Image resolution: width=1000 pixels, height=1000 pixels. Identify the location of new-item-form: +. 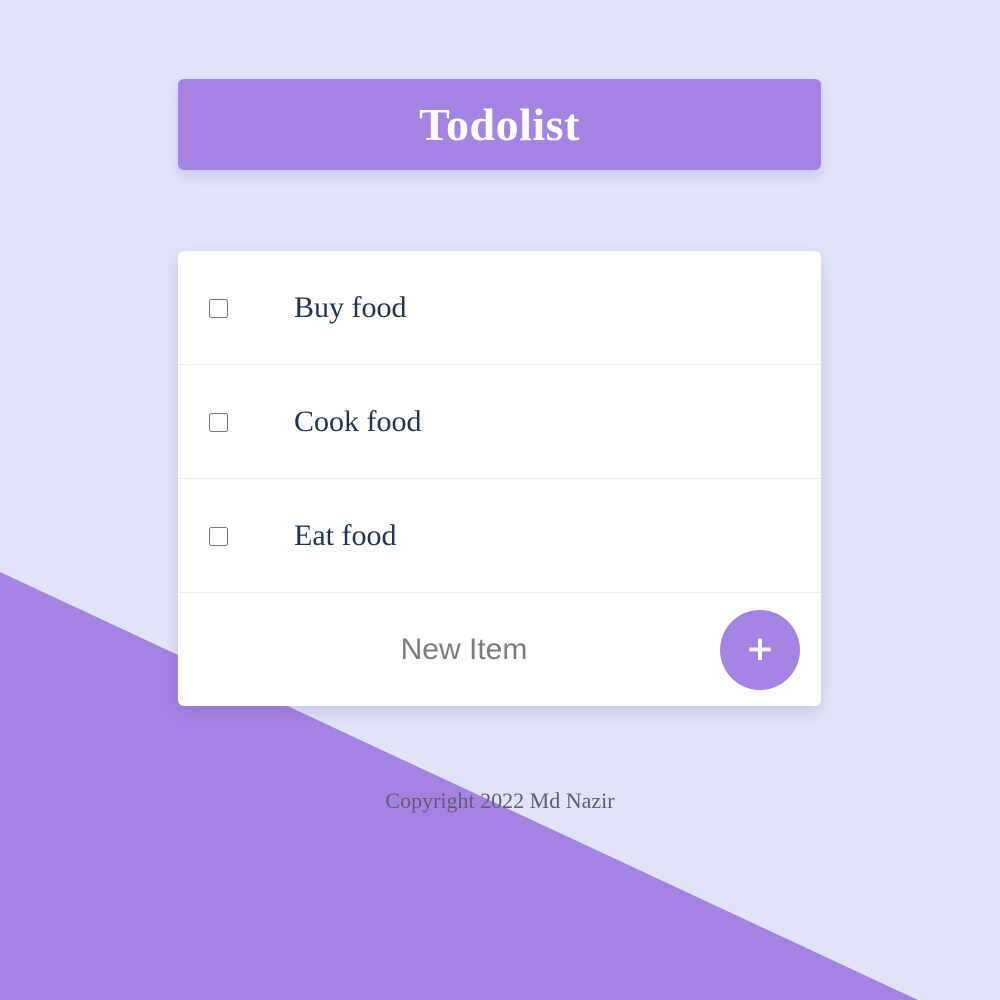
(499, 649).